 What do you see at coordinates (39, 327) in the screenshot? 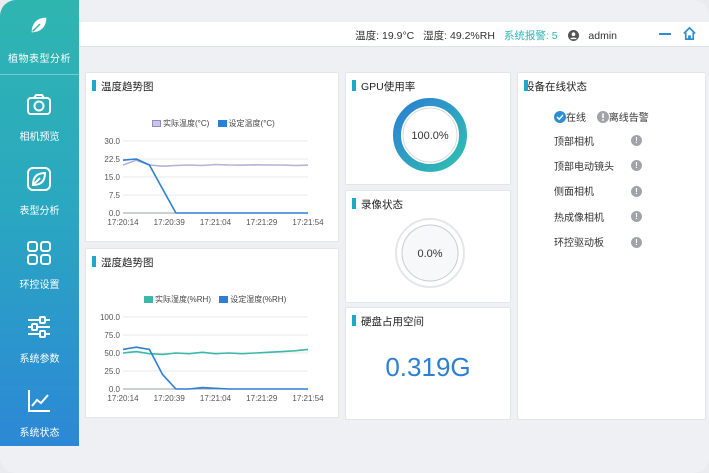
I see `sliders-icon` at bounding box center [39, 327].